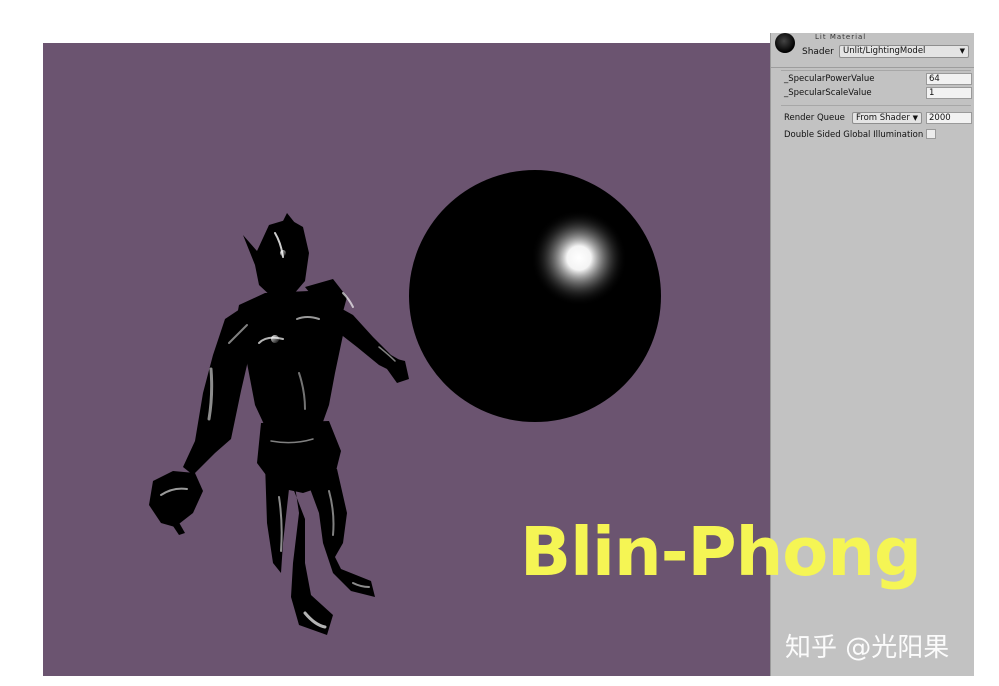  I want to click on specular-power-field: 64, so click(949, 79).